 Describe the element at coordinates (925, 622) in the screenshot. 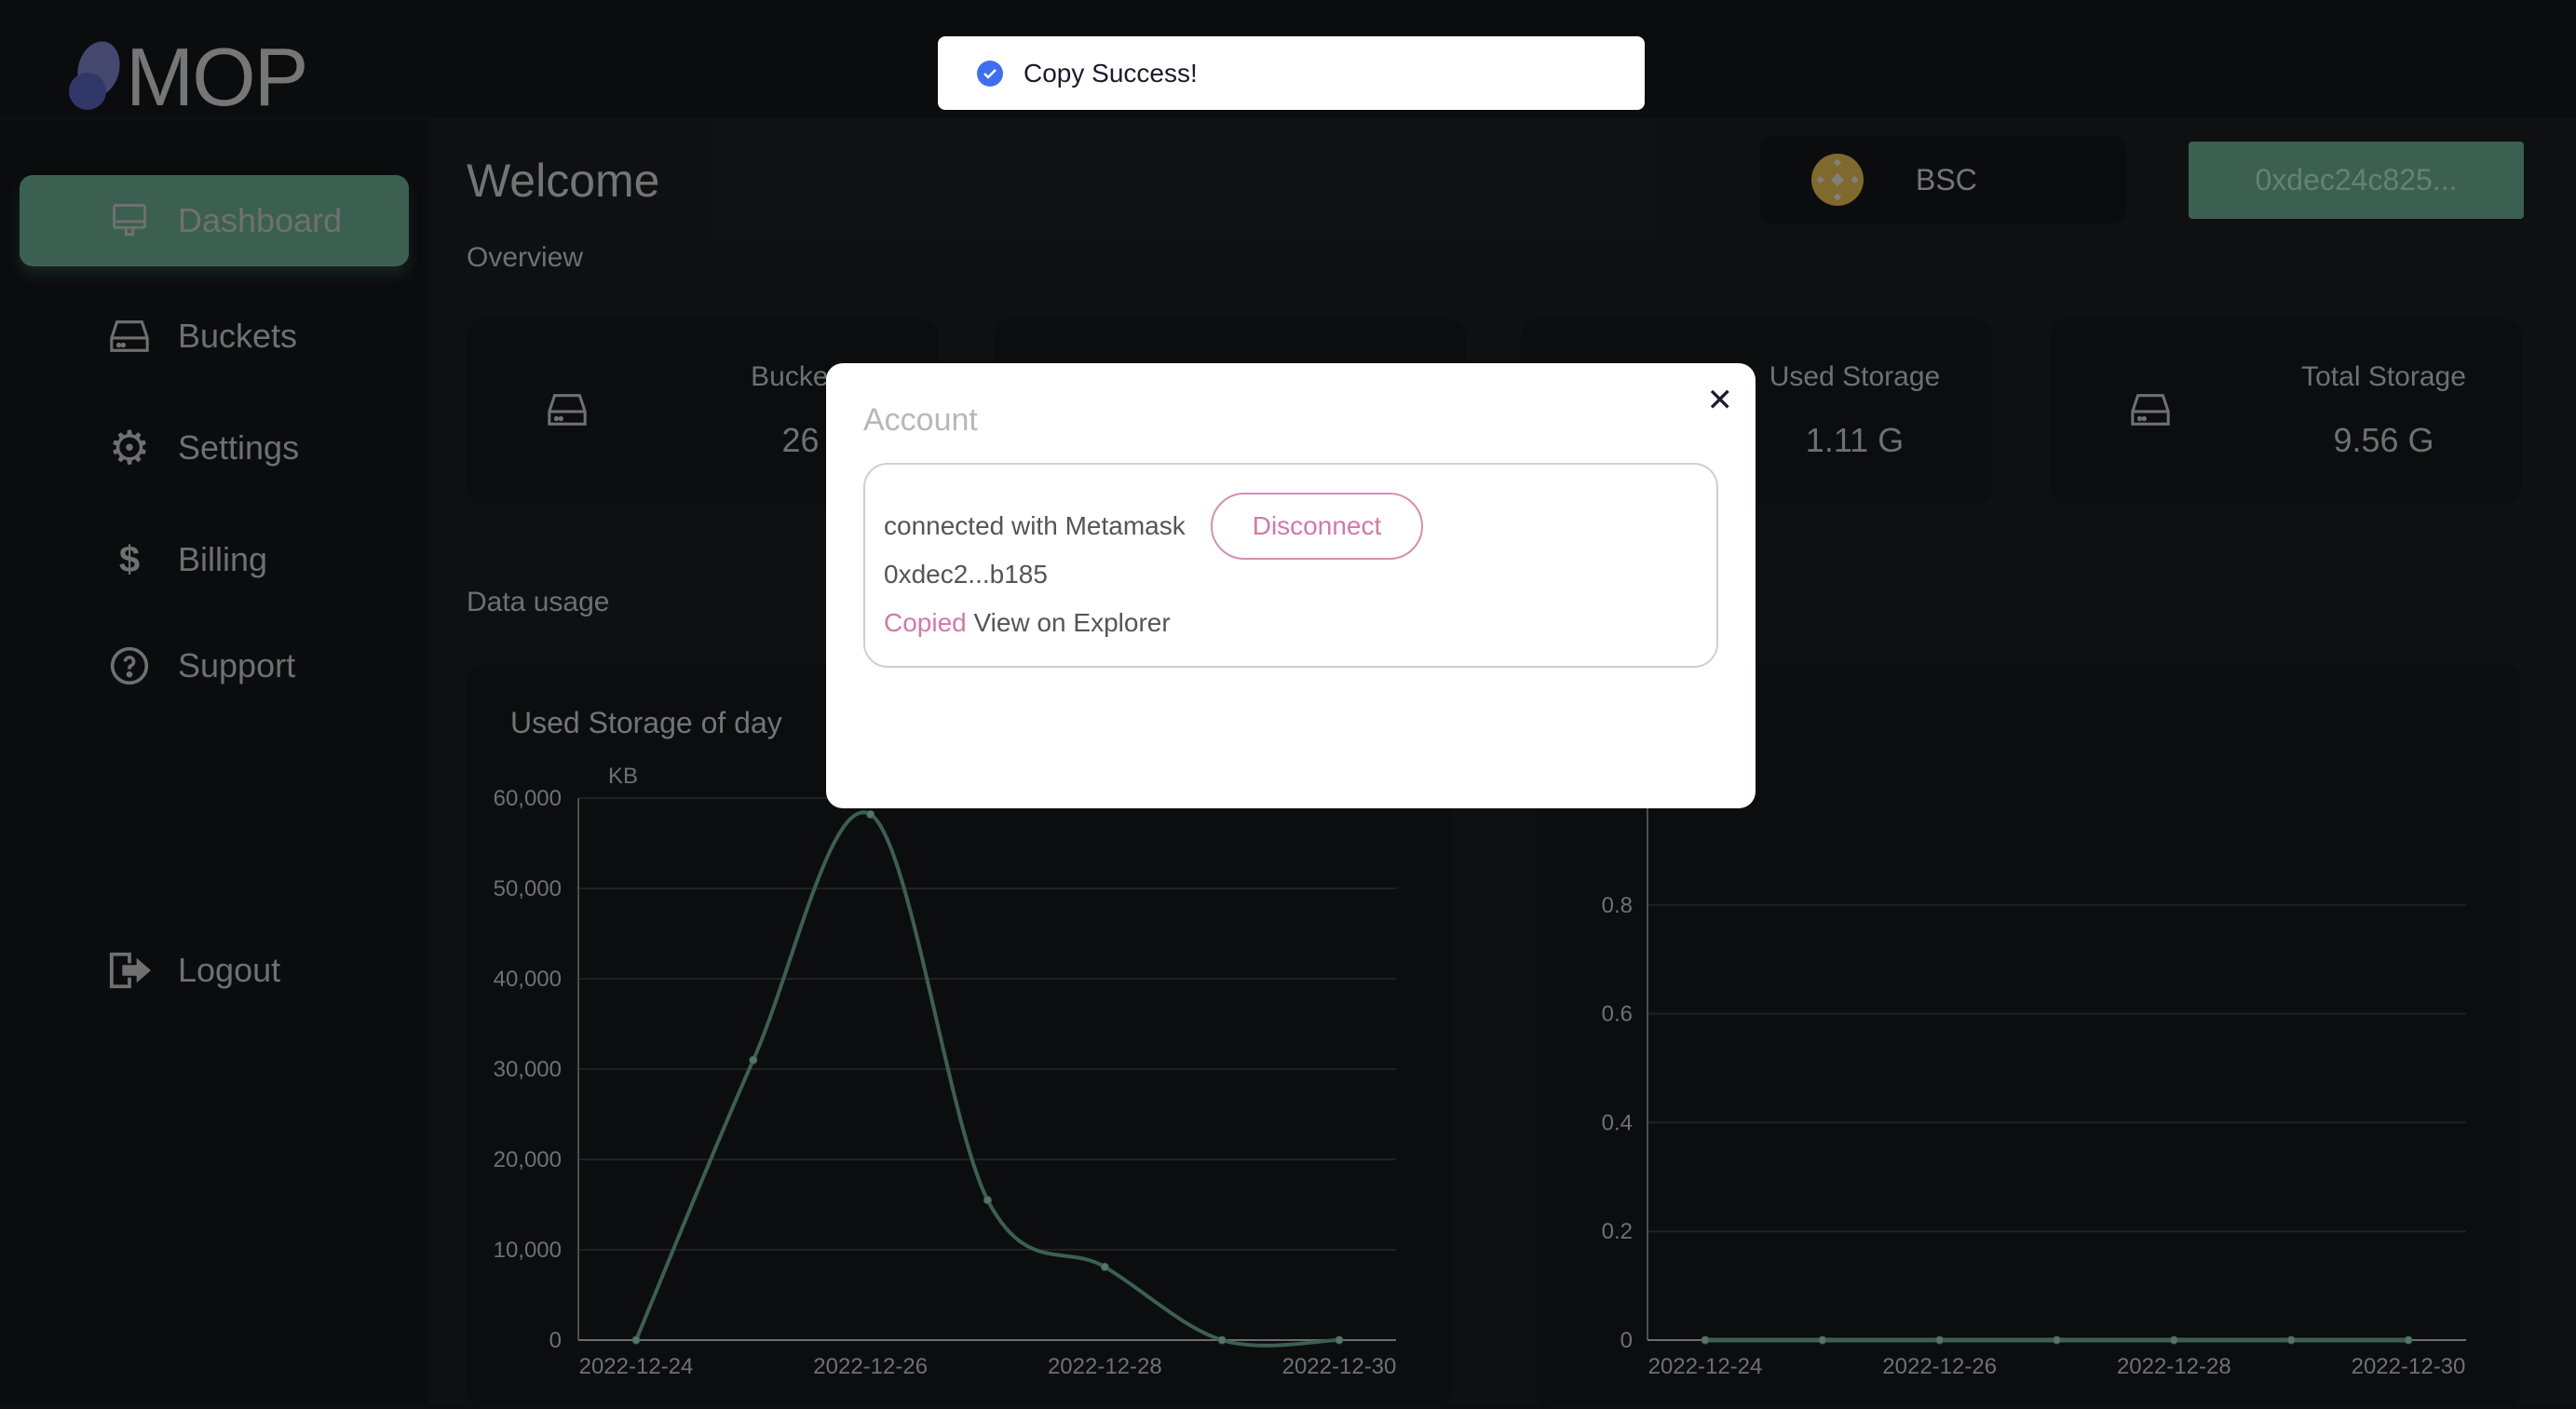

I see `copied-label: Copied` at that location.